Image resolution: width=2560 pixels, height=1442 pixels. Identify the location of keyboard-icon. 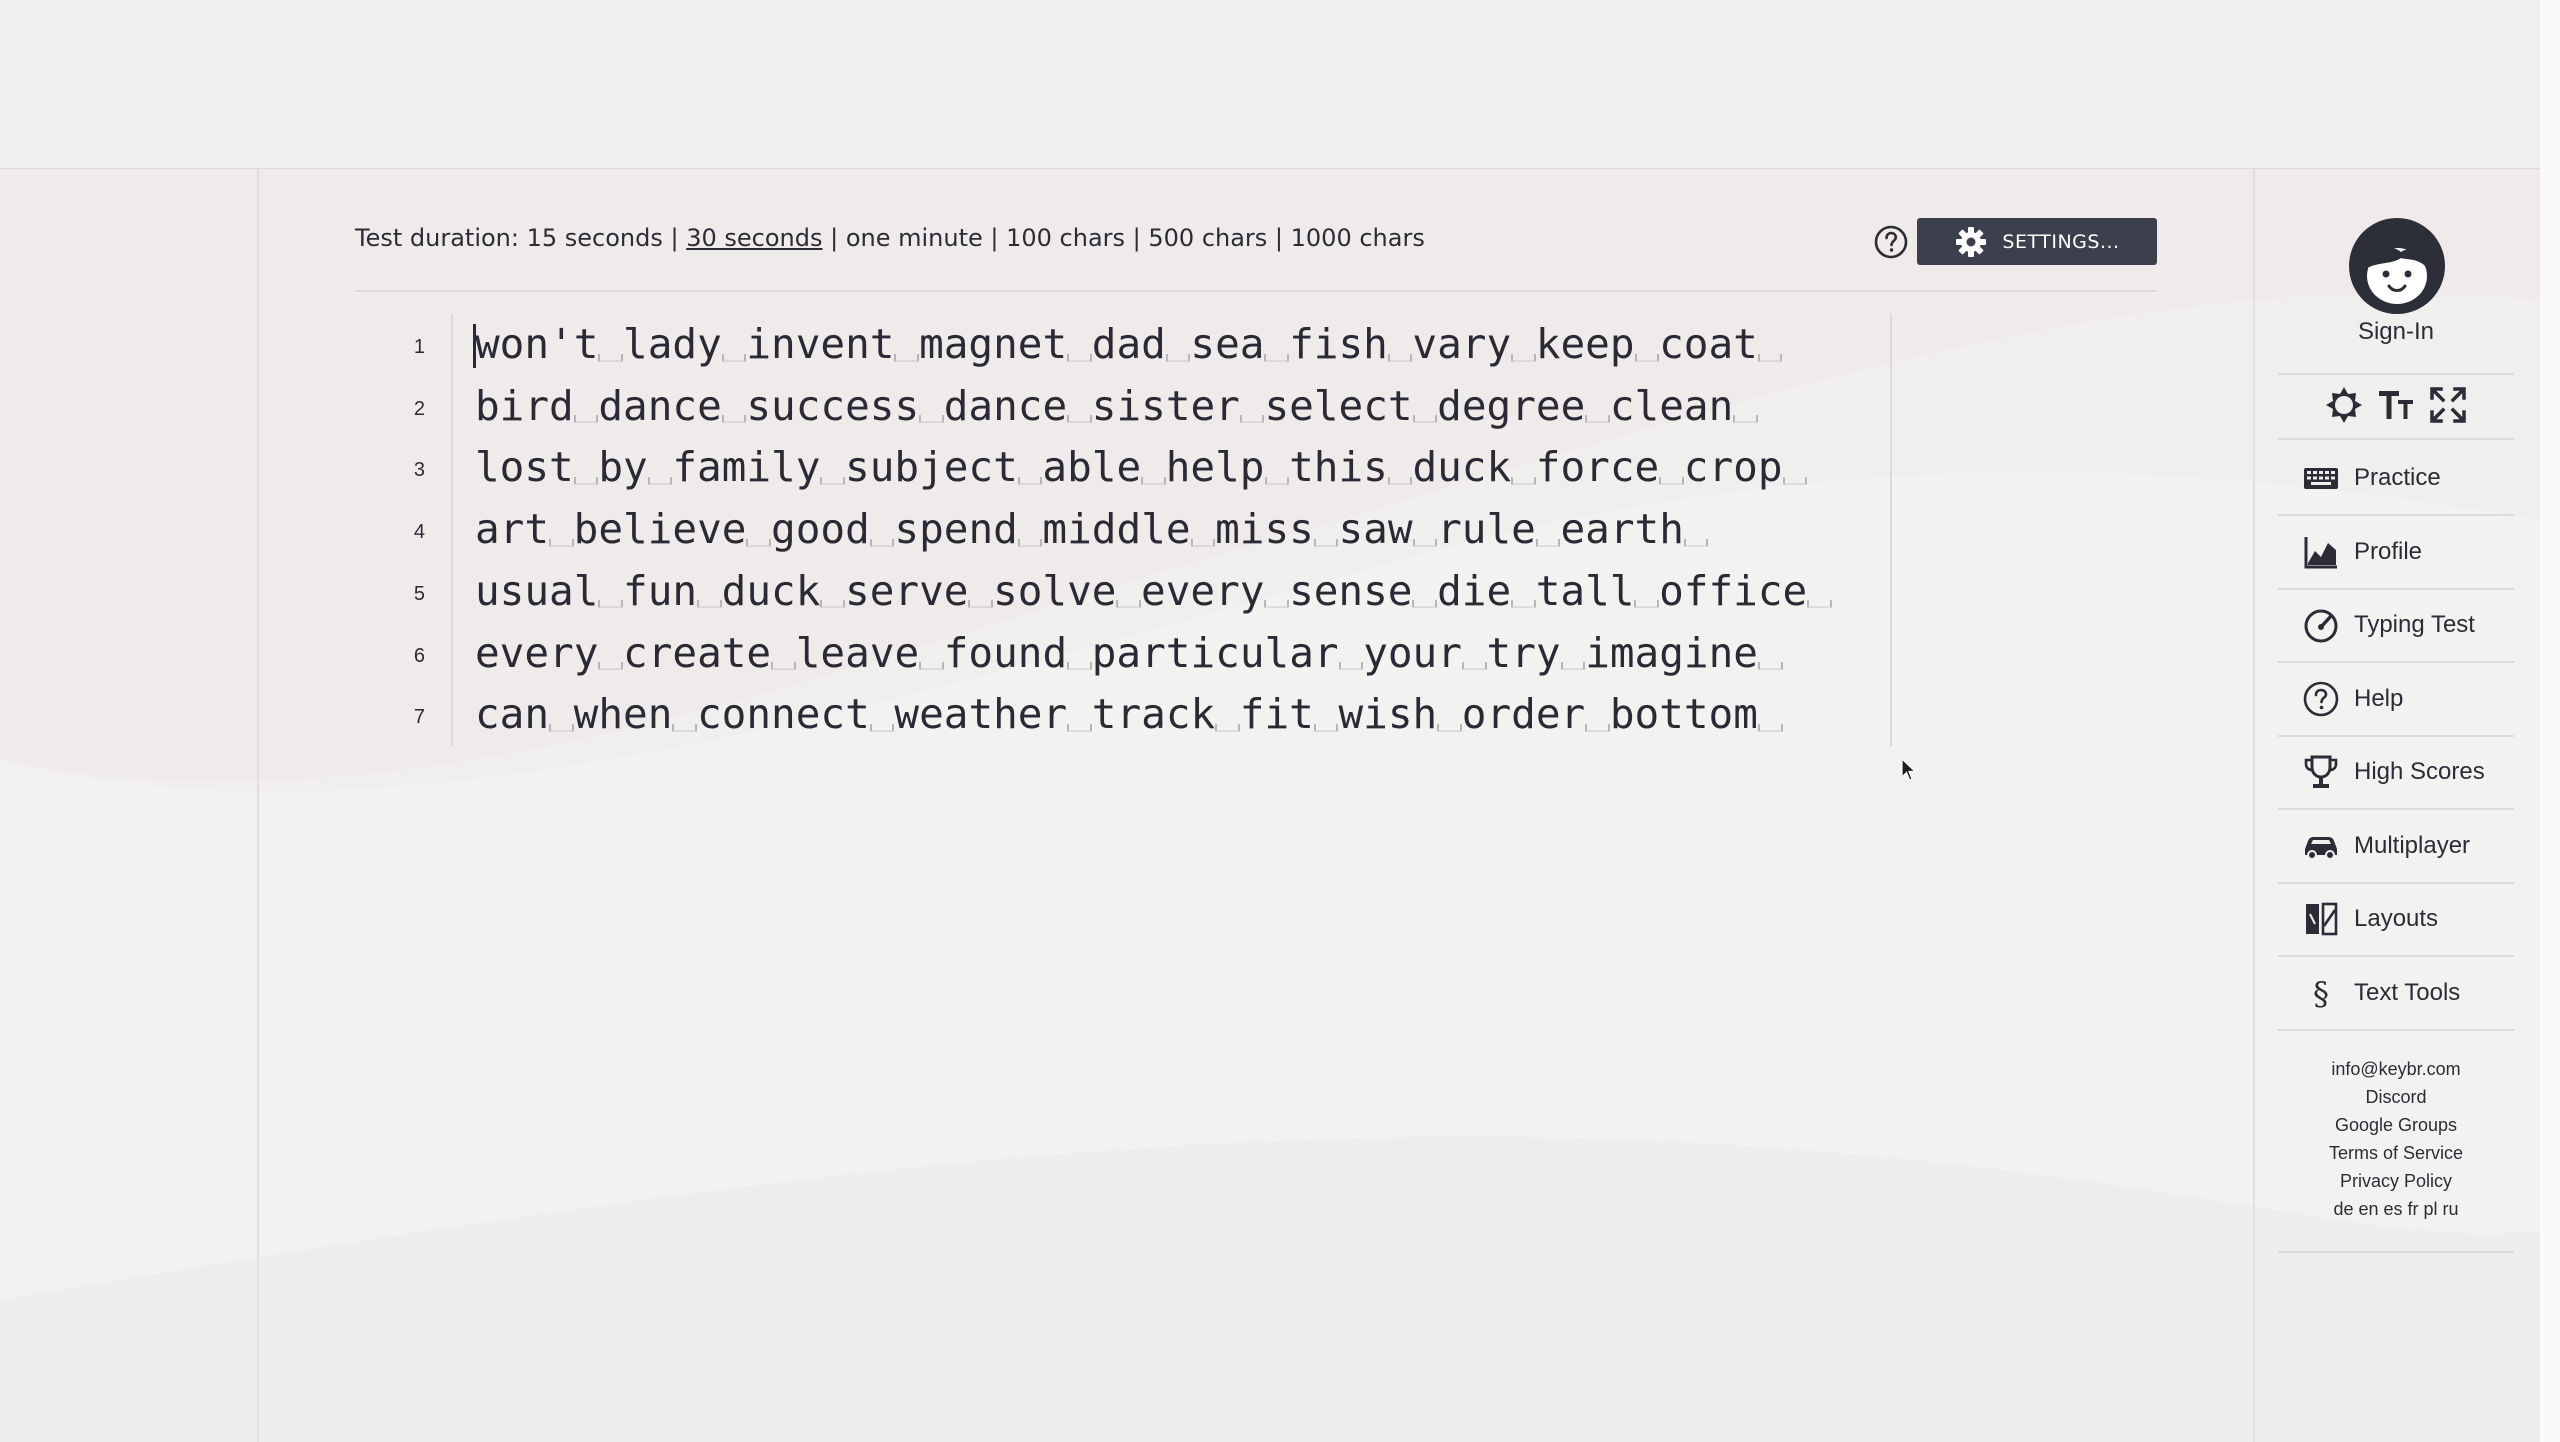
(2321, 478).